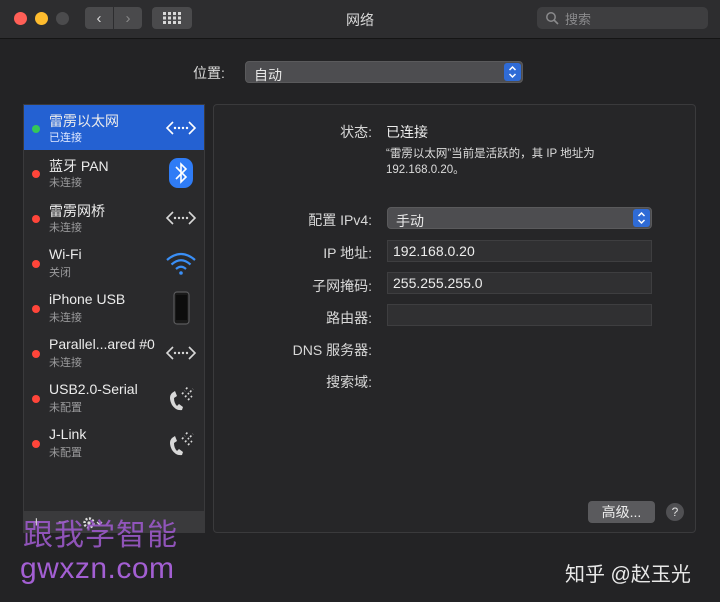 The image size is (720, 602). What do you see at coordinates (519, 251) in the screenshot?
I see `ip-address-field: 192.168.0.20` at bounding box center [519, 251].